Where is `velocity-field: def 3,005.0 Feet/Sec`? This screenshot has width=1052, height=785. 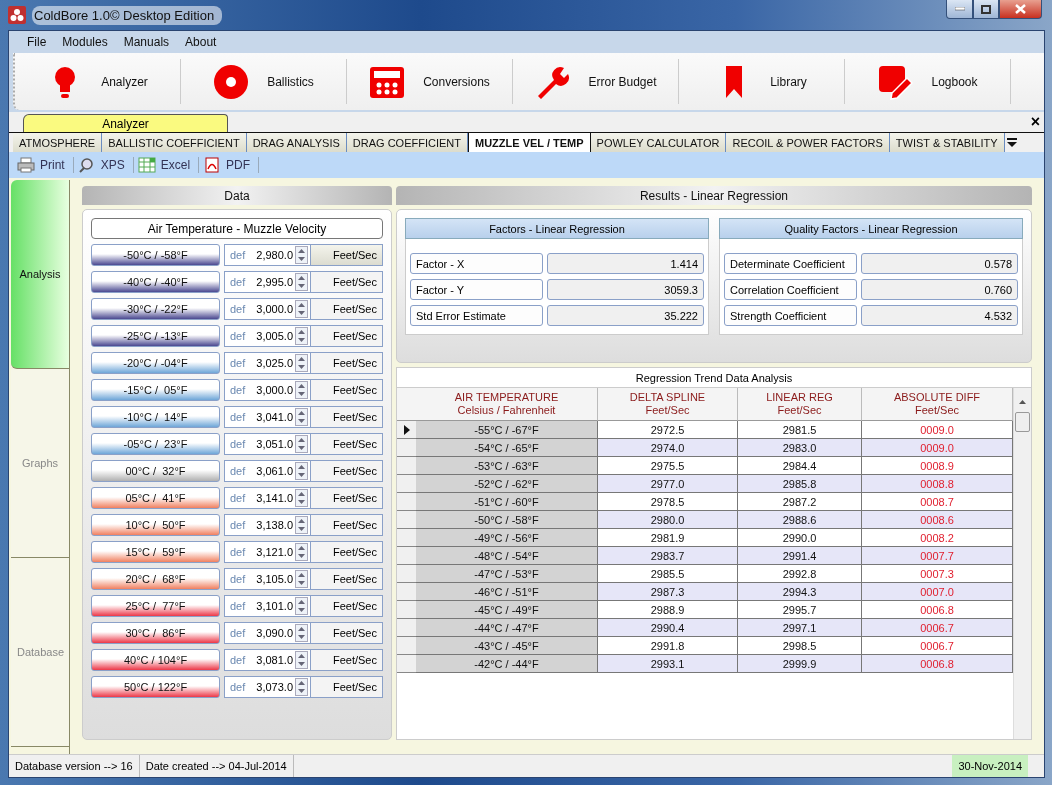 velocity-field: def 3,005.0 Feet/Sec is located at coordinates (303, 336).